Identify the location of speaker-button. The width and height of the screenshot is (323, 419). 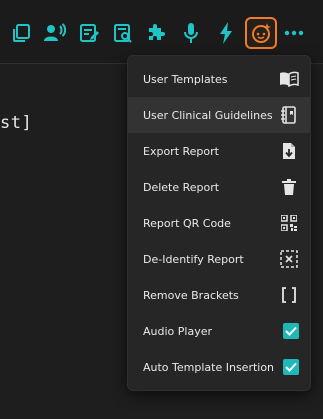
(55, 33).